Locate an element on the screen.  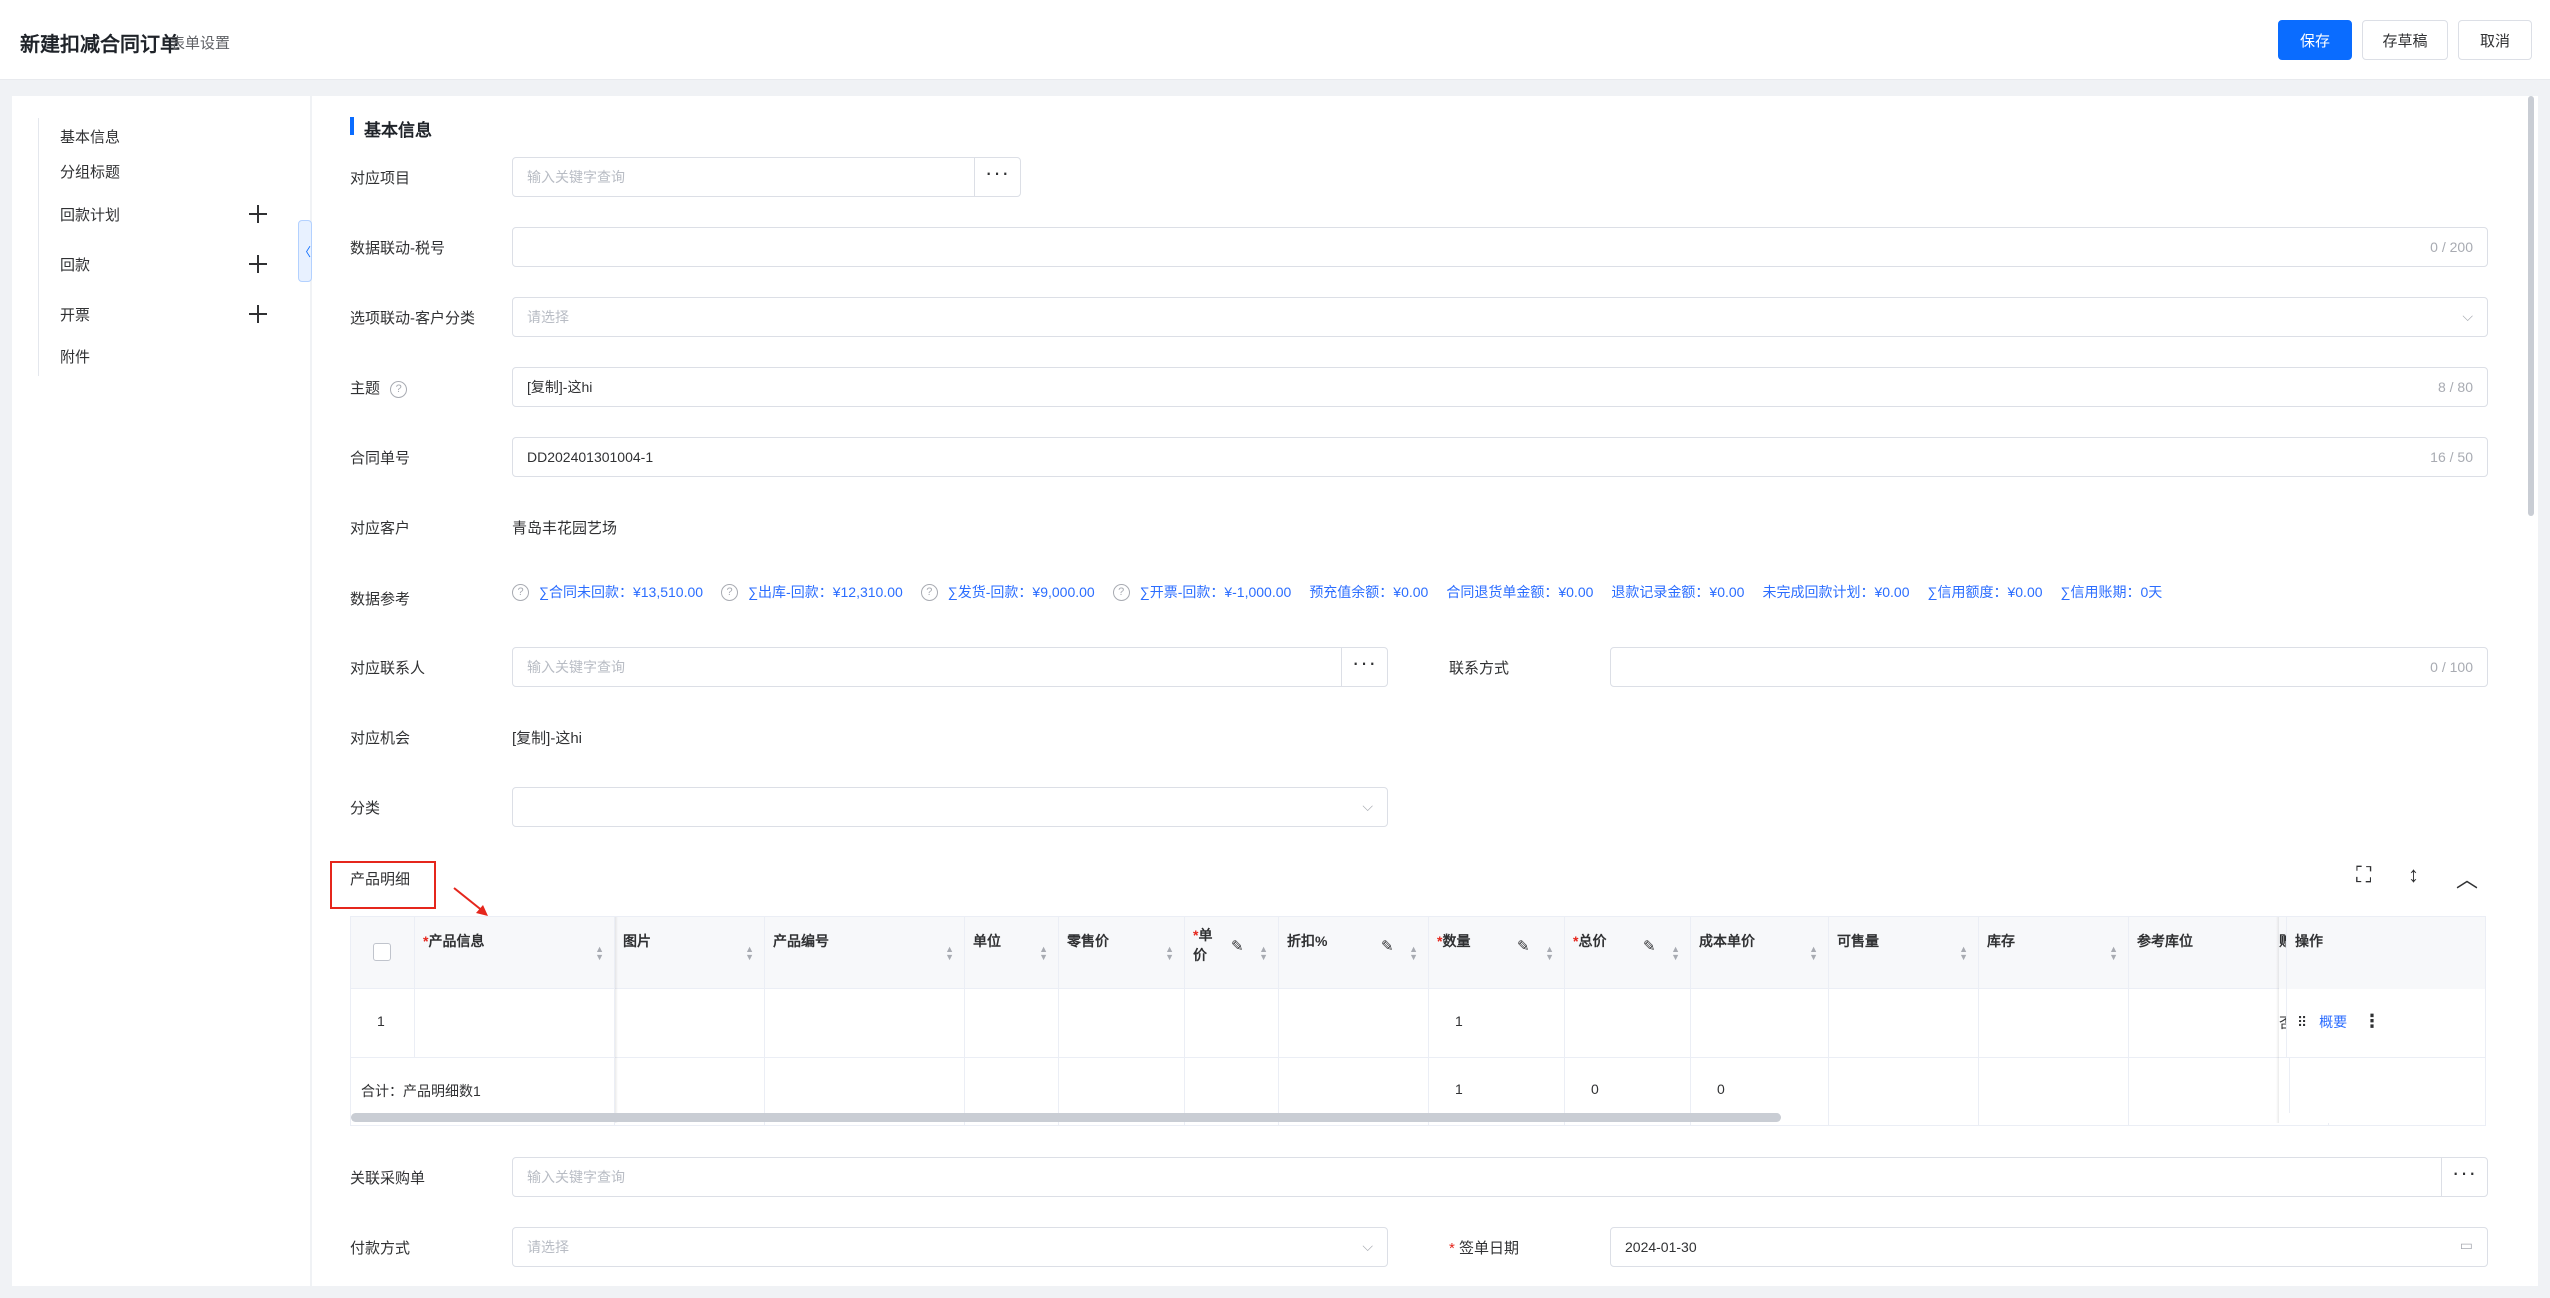
sidebar-item-invoice: 开票 is located at coordinates (75, 314).